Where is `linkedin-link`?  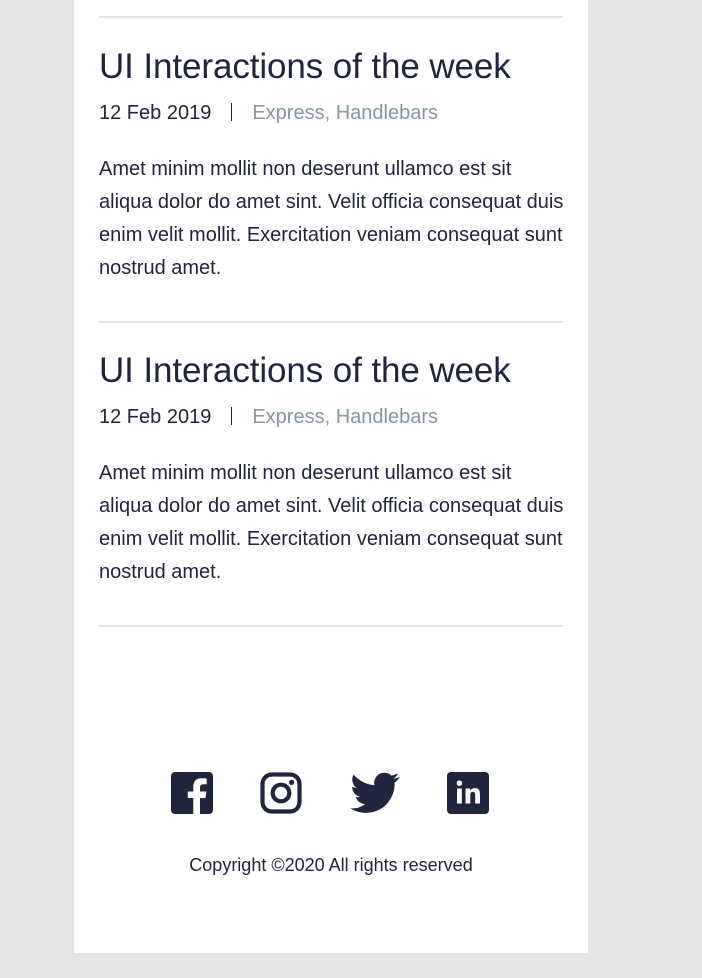 linkedin-link is located at coordinates (468, 793).